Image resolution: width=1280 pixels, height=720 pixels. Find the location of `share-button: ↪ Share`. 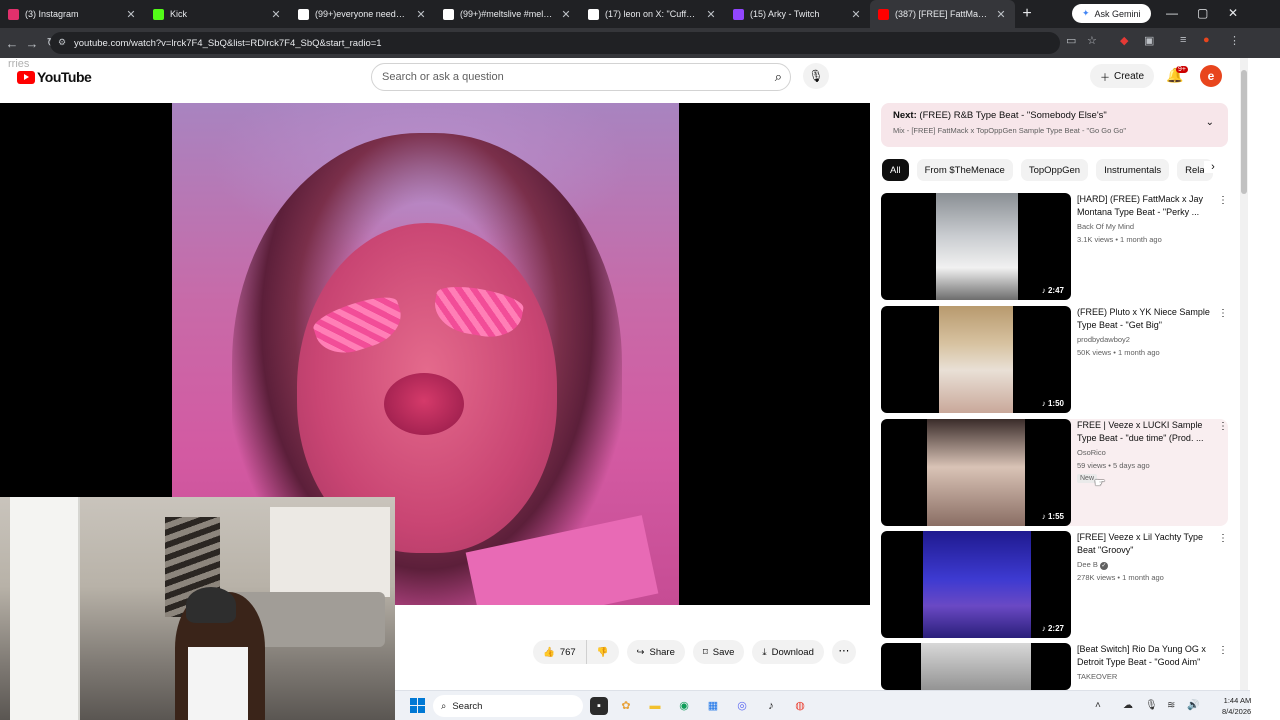

share-button: ↪ Share is located at coordinates (655, 652).